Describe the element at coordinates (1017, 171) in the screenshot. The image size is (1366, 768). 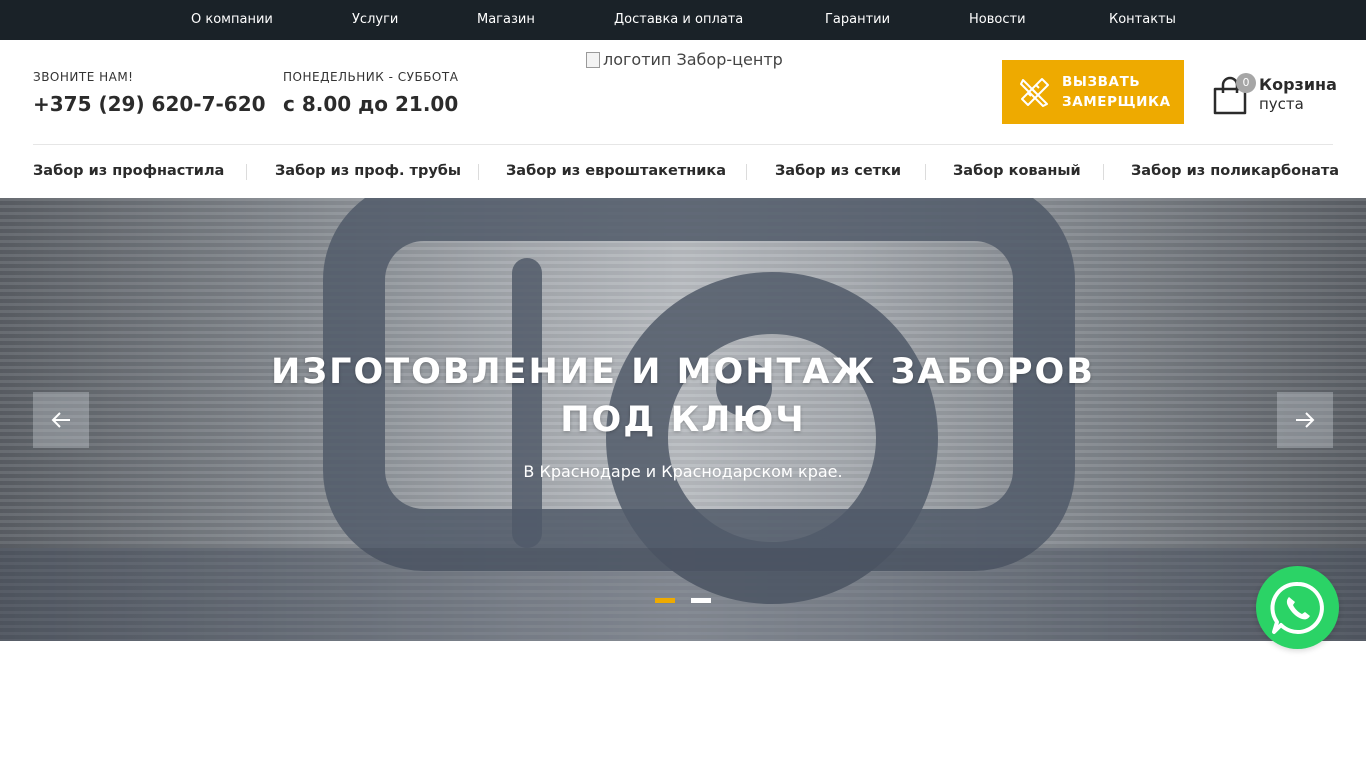
I see `category-forged-link: Забор кованый` at that location.